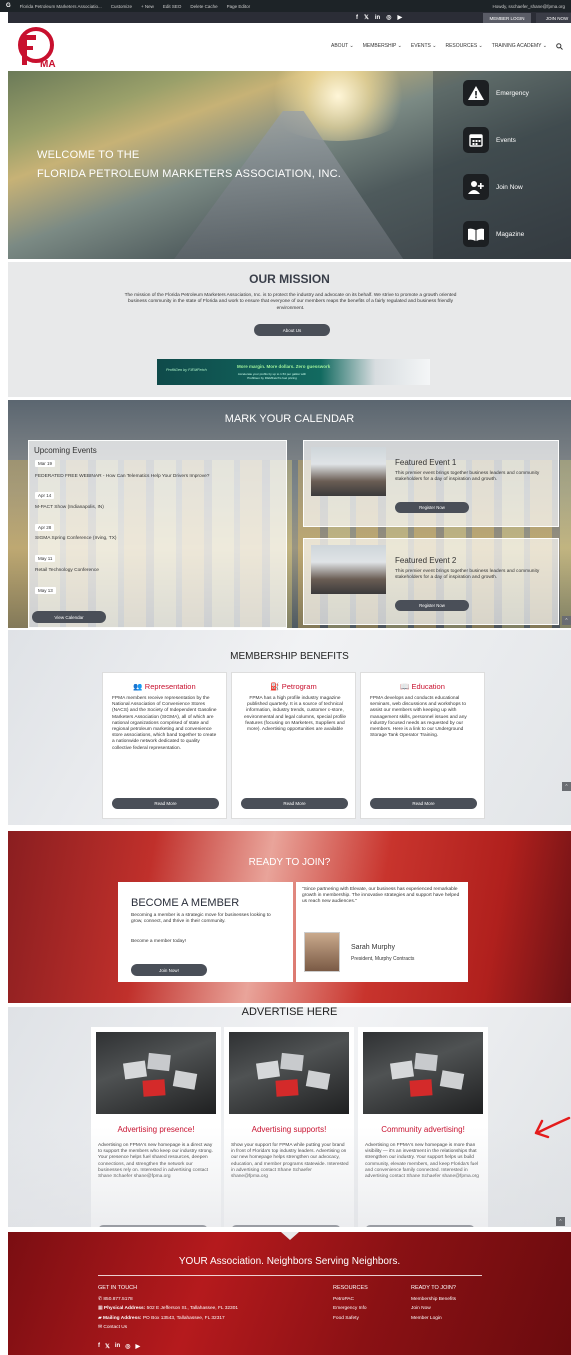 This screenshot has height=1355, width=571. What do you see at coordinates (463, 47) in the screenshot?
I see `nav-resources: RESOURCES ⌄` at bounding box center [463, 47].